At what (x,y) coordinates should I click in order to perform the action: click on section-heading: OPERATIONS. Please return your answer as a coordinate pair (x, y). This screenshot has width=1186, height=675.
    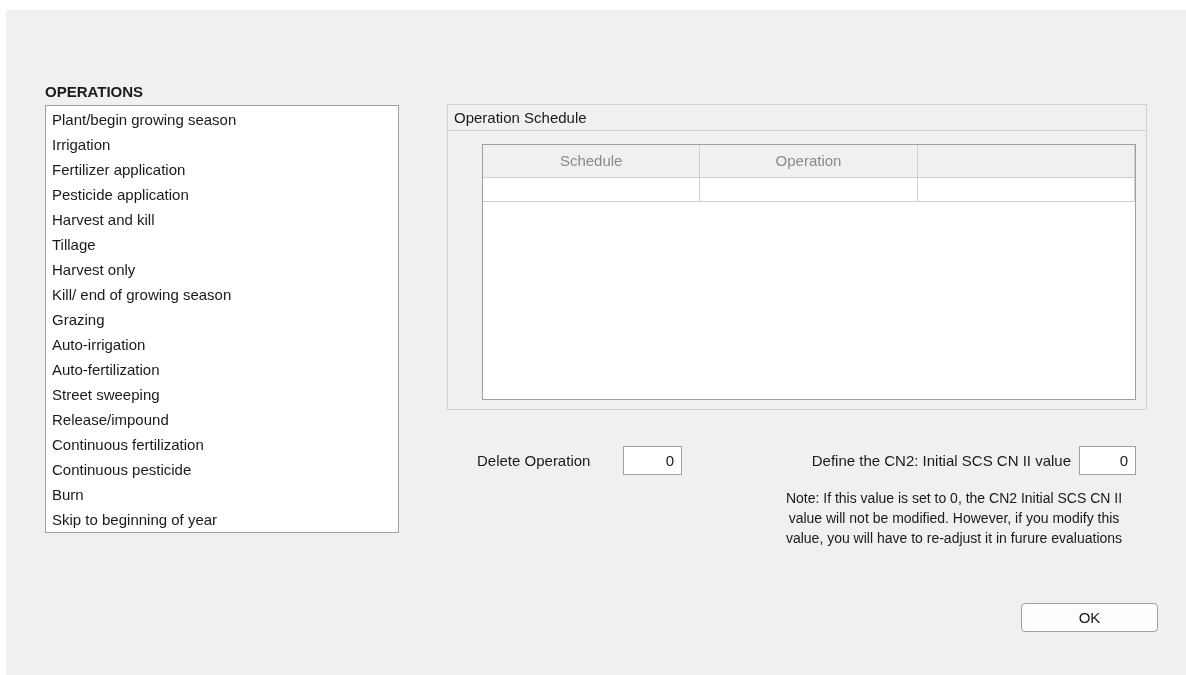
    Looking at the image, I should click on (95, 92).